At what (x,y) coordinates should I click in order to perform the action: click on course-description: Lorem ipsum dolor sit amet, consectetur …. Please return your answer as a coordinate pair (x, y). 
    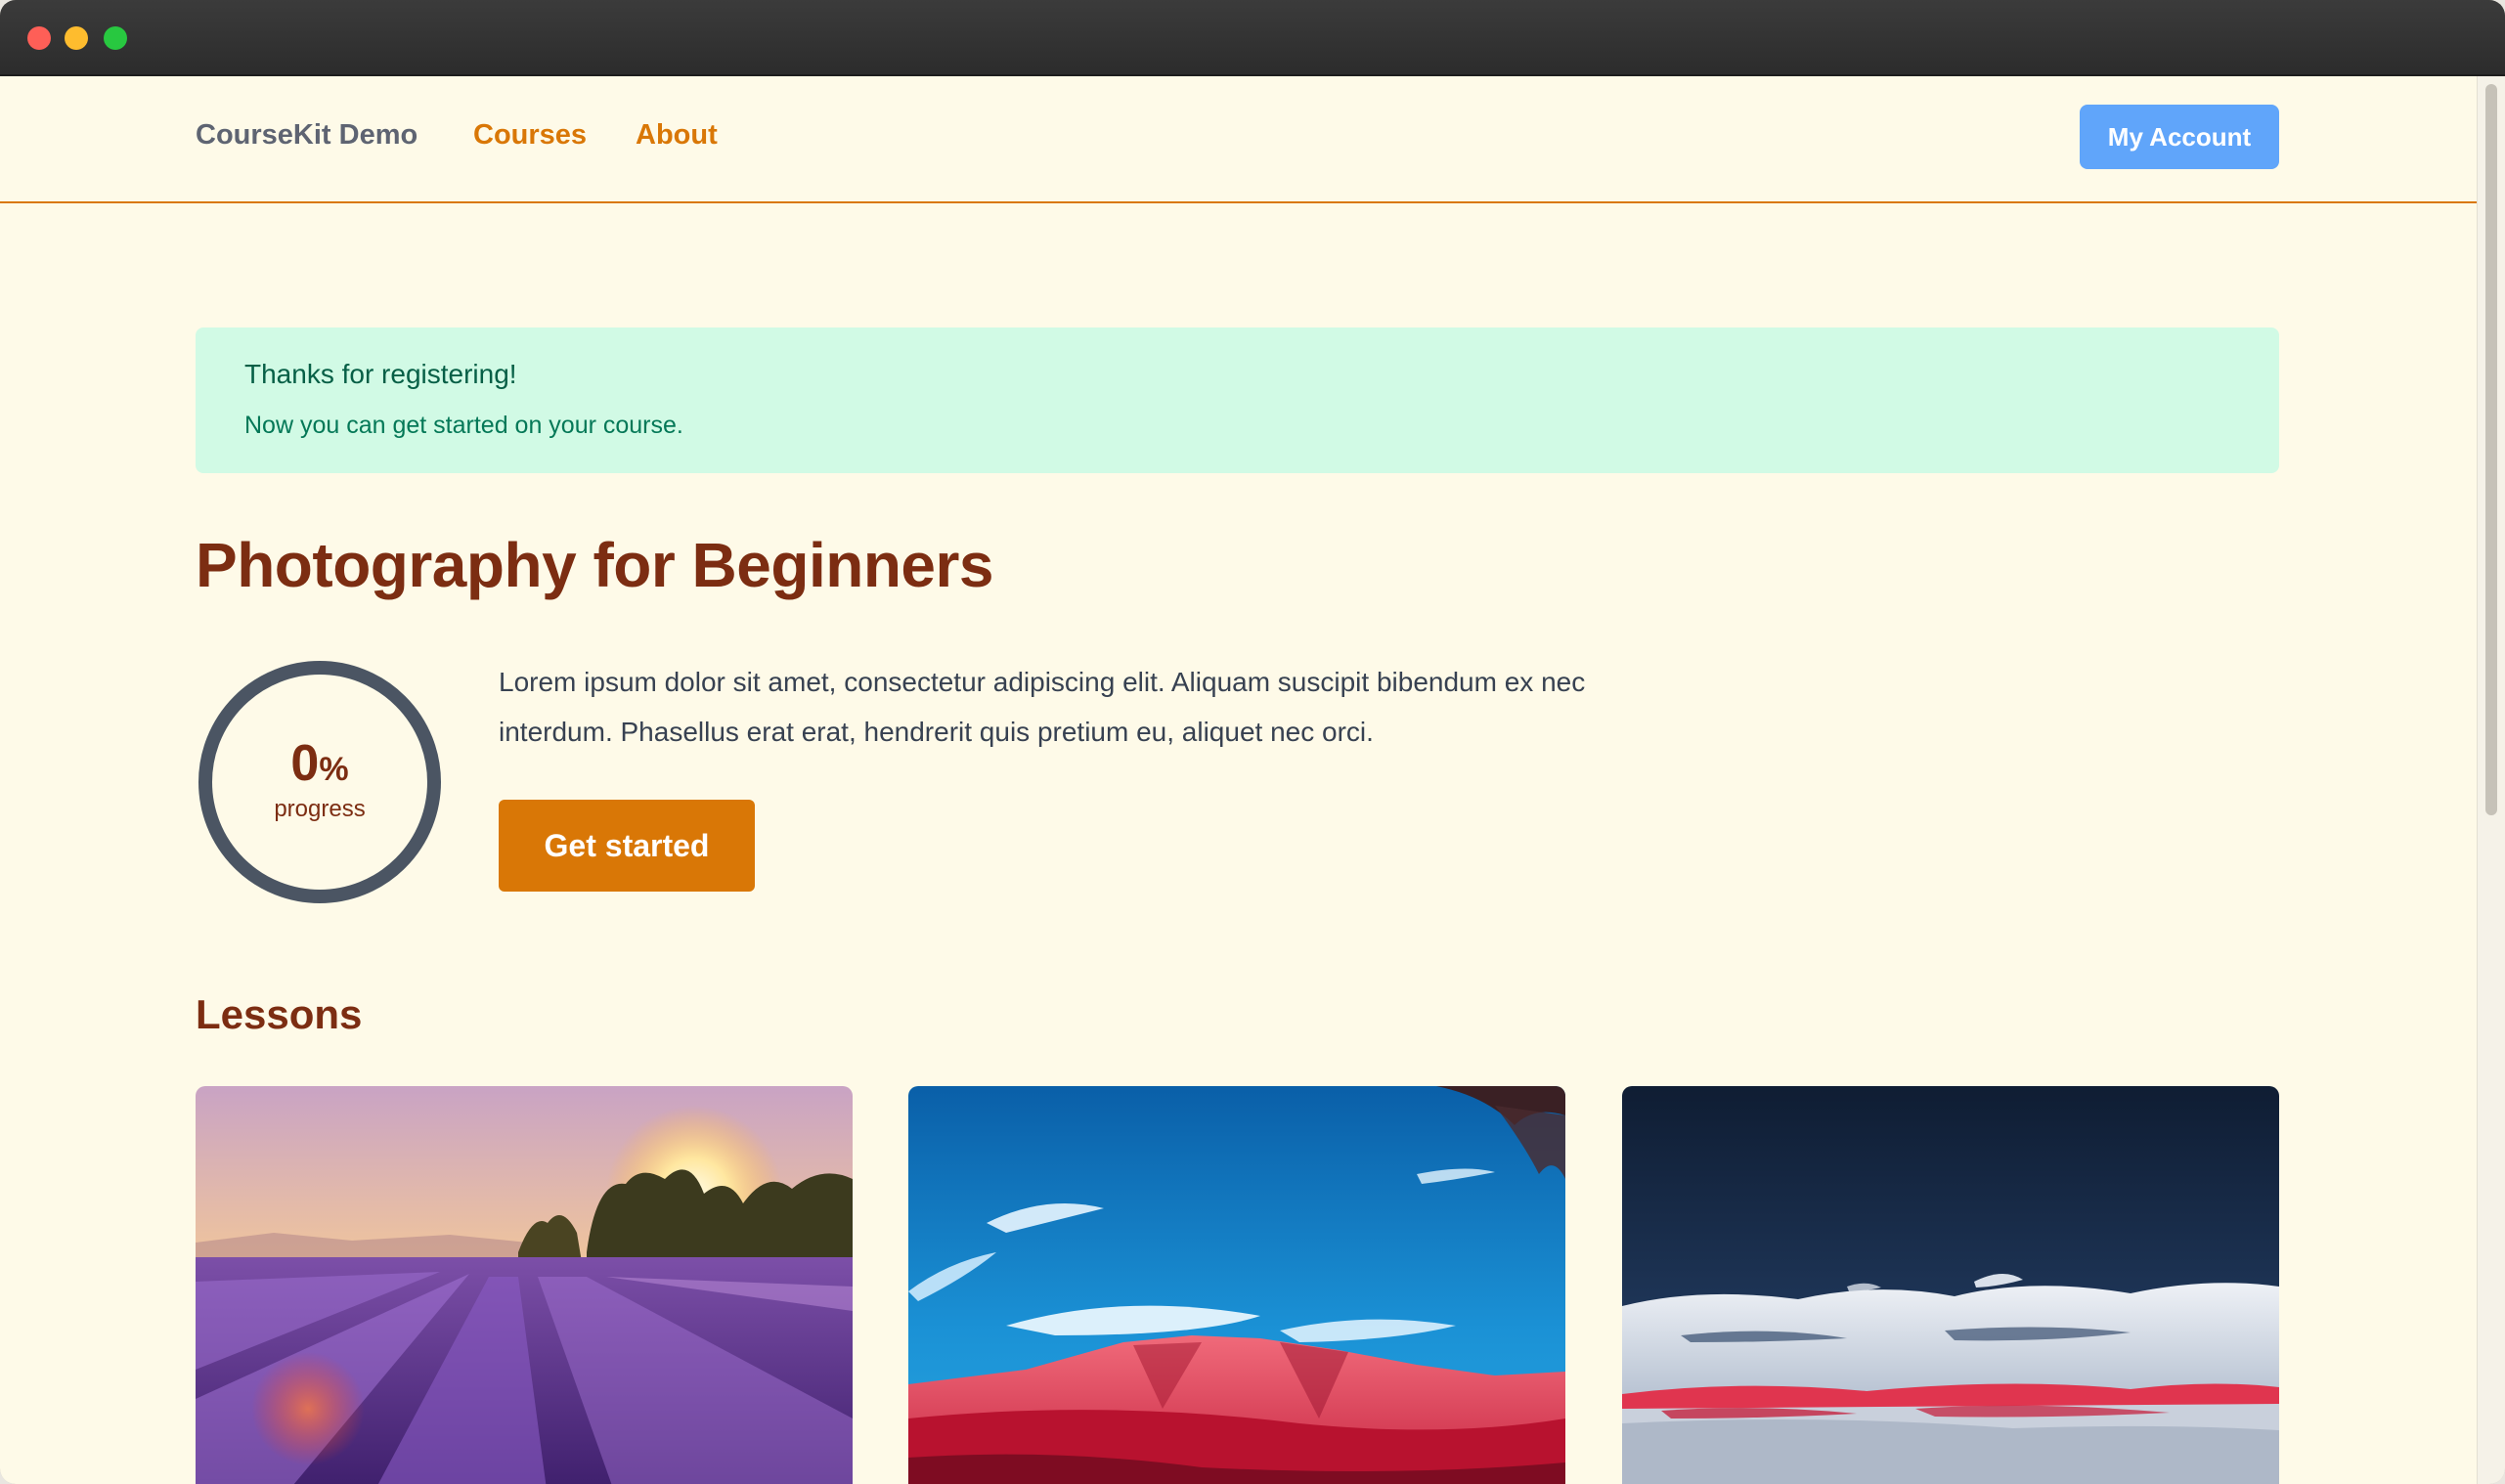
    Looking at the image, I should click on (1042, 707).